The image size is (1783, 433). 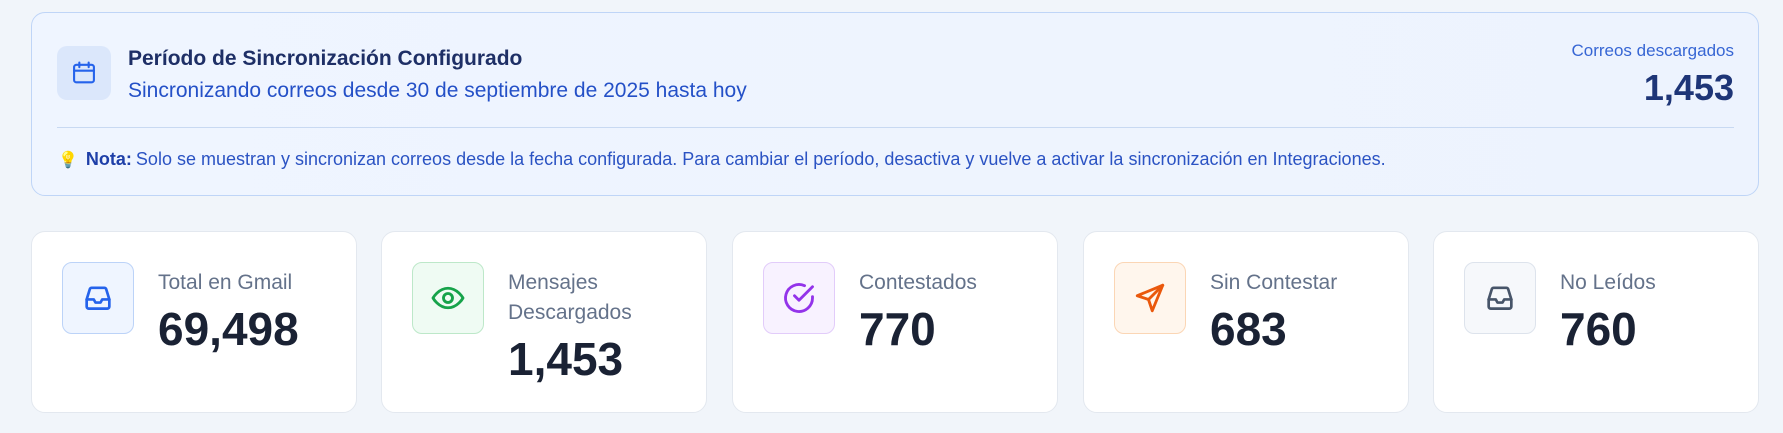 I want to click on stat-value: 760, so click(x=1598, y=329).